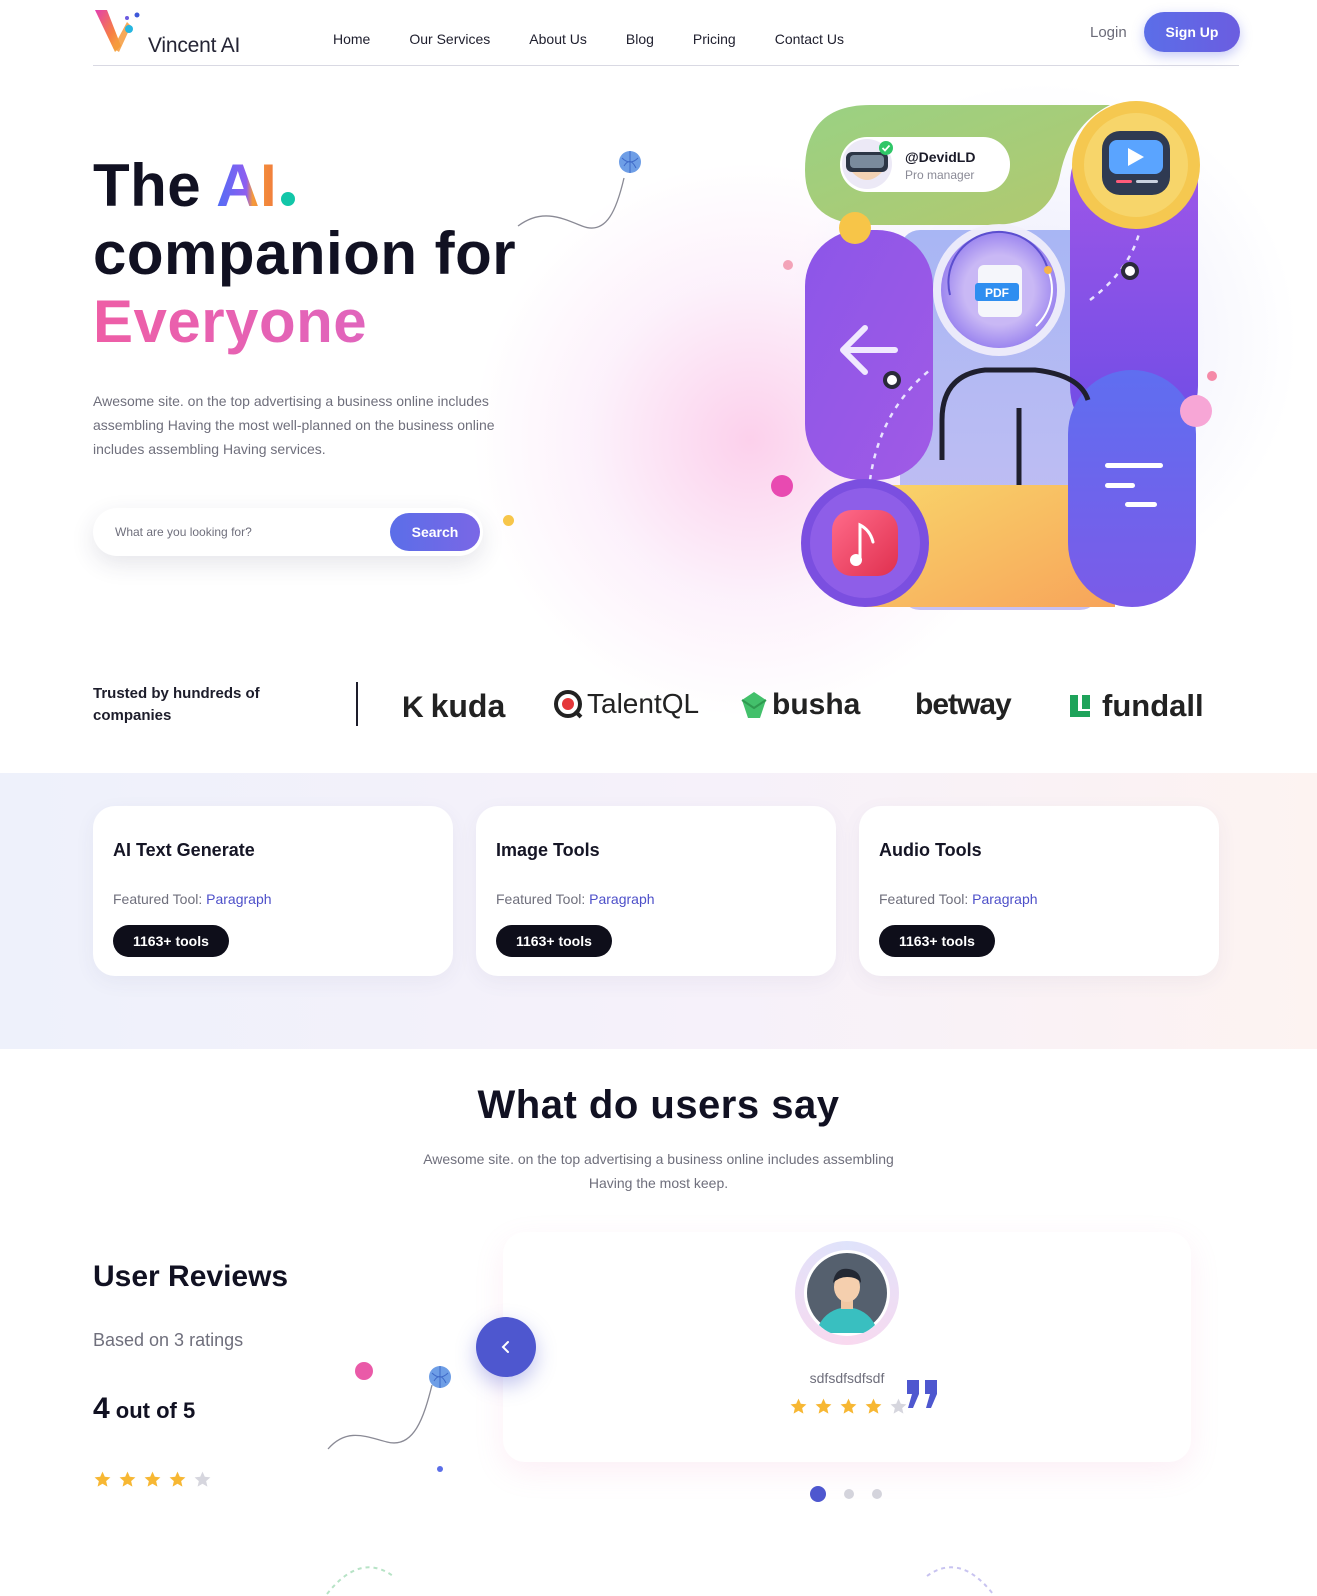 Image resolution: width=1317 pixels, height=1596 pixels. I want to click on profile-name: @DevidLD, so click(940, 157).